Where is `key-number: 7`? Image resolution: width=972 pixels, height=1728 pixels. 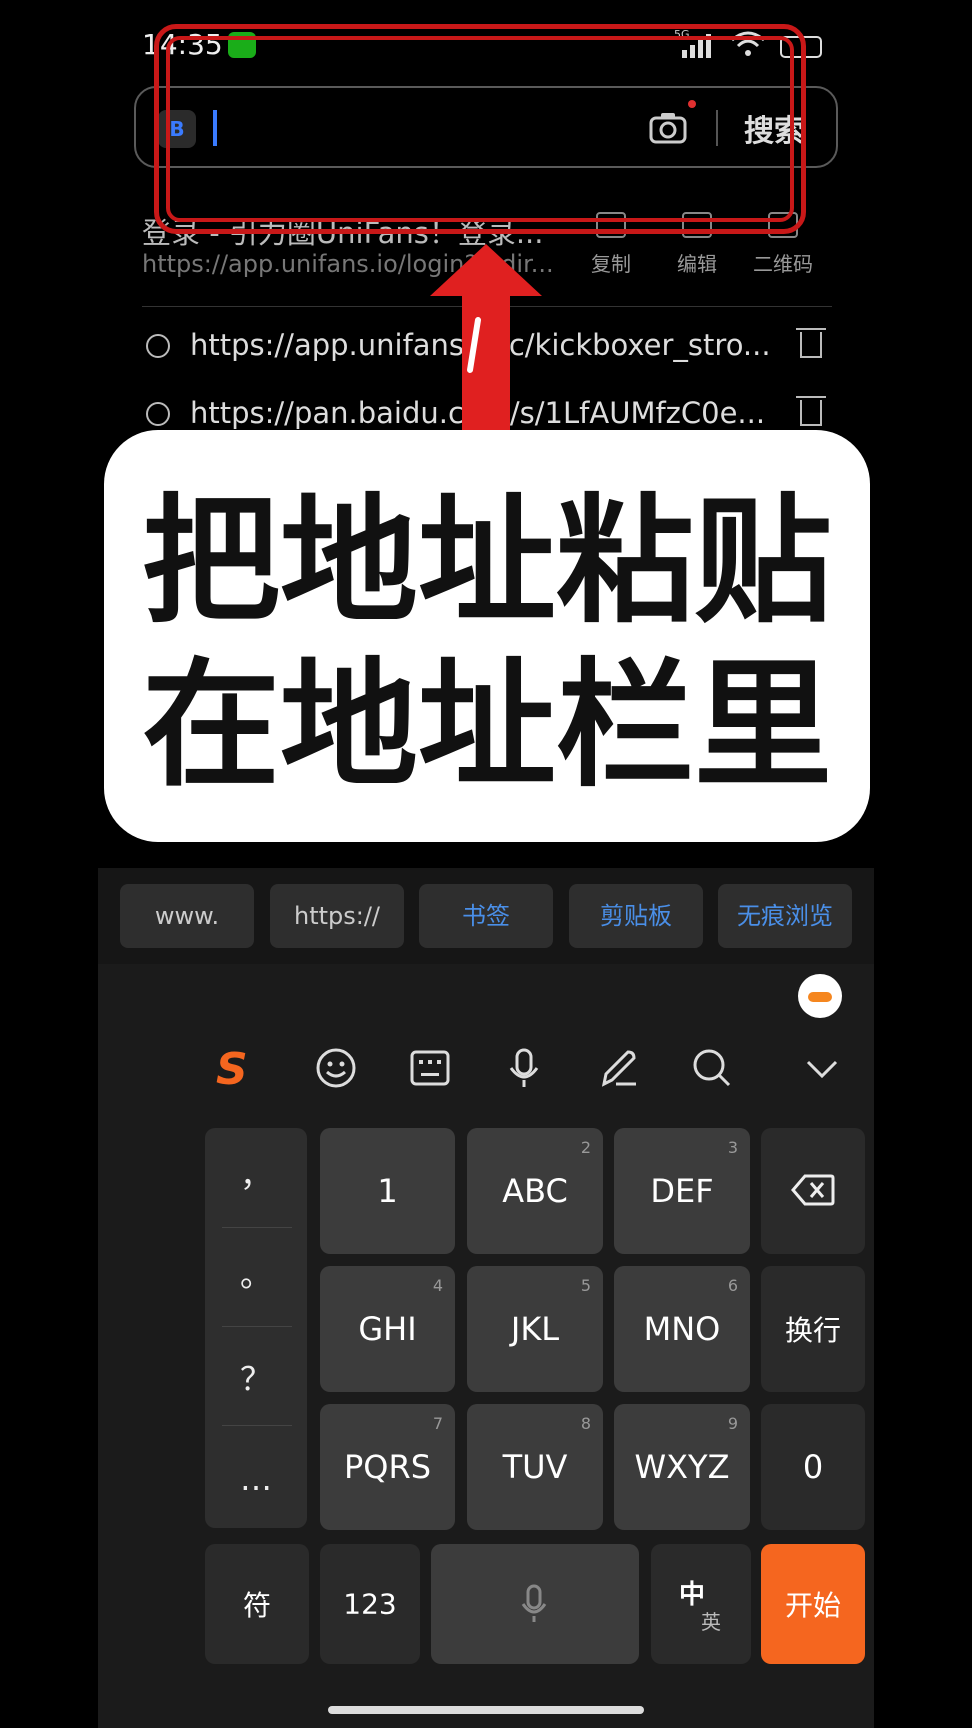 key-number: 7 is located at coordinates (437, 1423).